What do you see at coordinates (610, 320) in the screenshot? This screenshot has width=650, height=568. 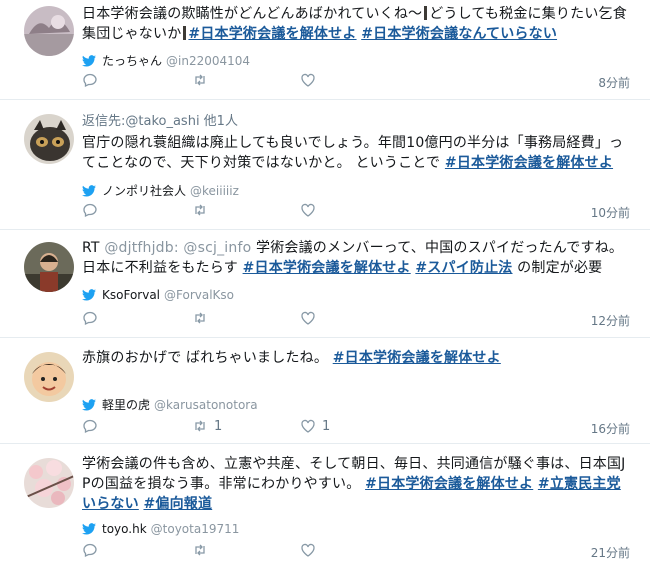 I see `timestamp: 12分前` at bounding box center [610, 320].